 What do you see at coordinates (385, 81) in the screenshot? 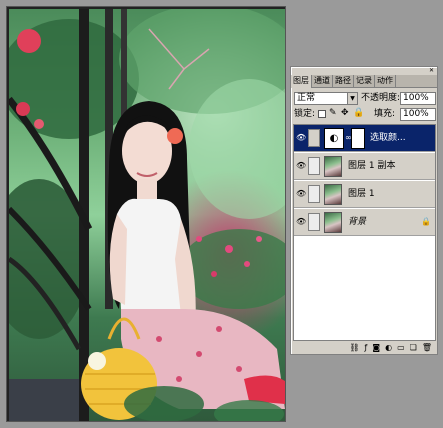
I see `tab-actions: 动作` at bounding box center [385, 81].